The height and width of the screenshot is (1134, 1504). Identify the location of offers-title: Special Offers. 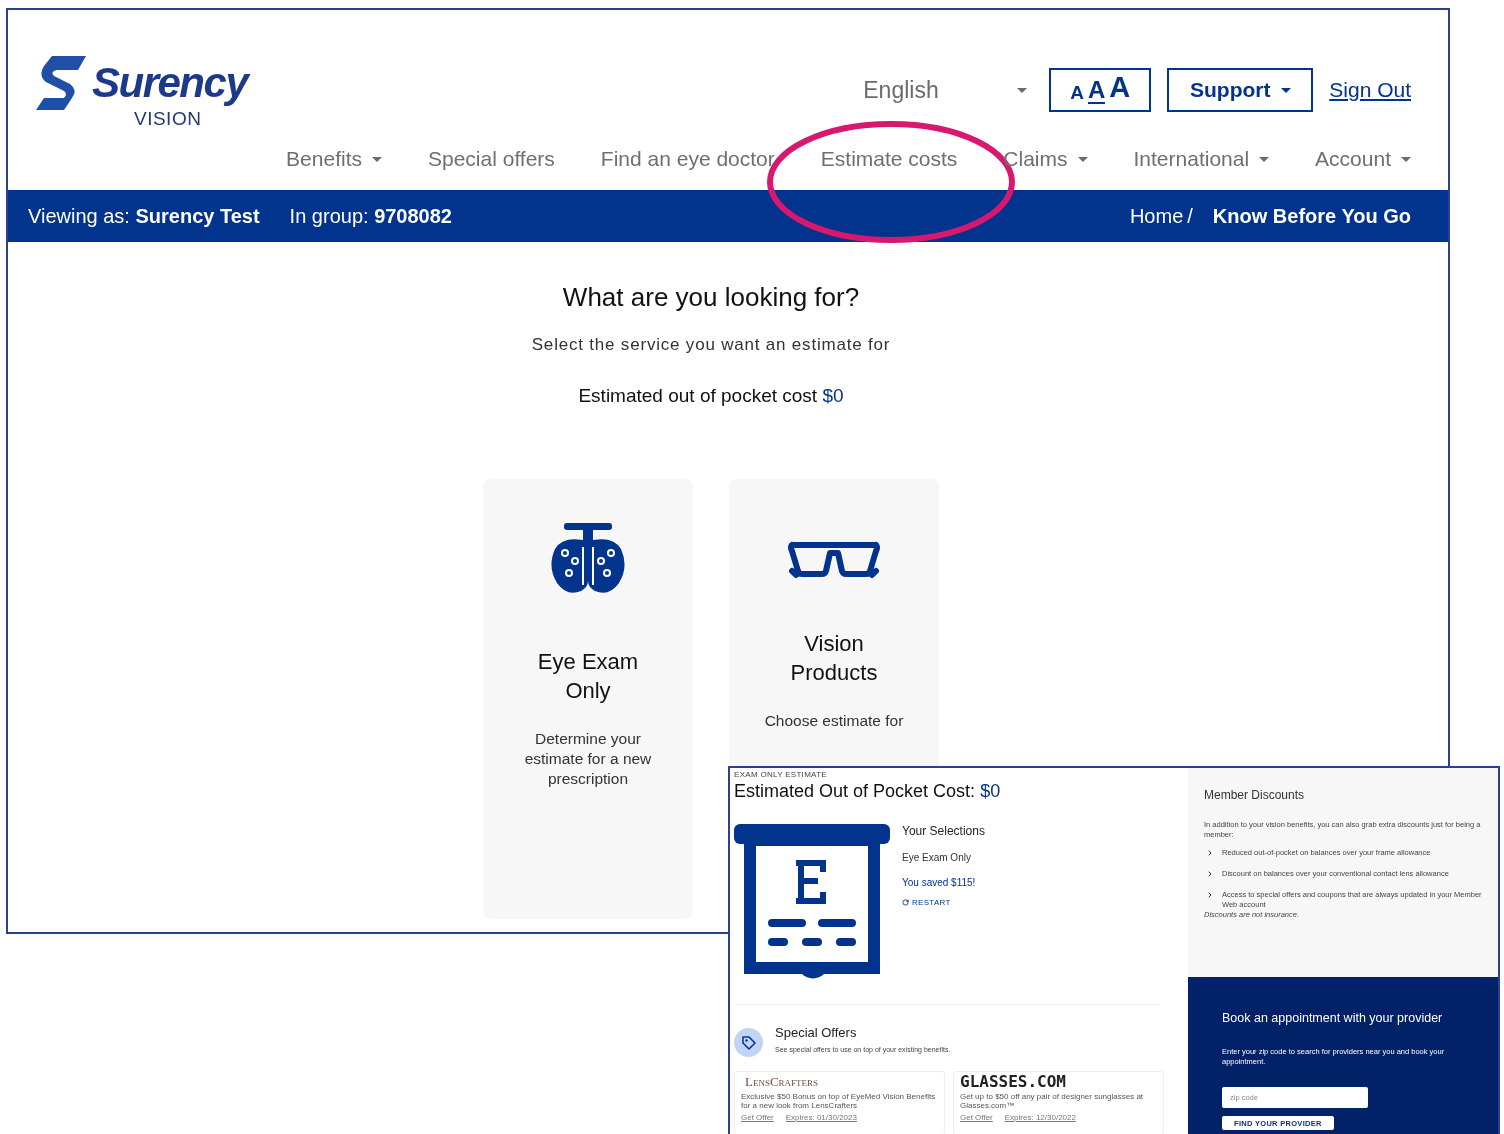
(816, 1032).